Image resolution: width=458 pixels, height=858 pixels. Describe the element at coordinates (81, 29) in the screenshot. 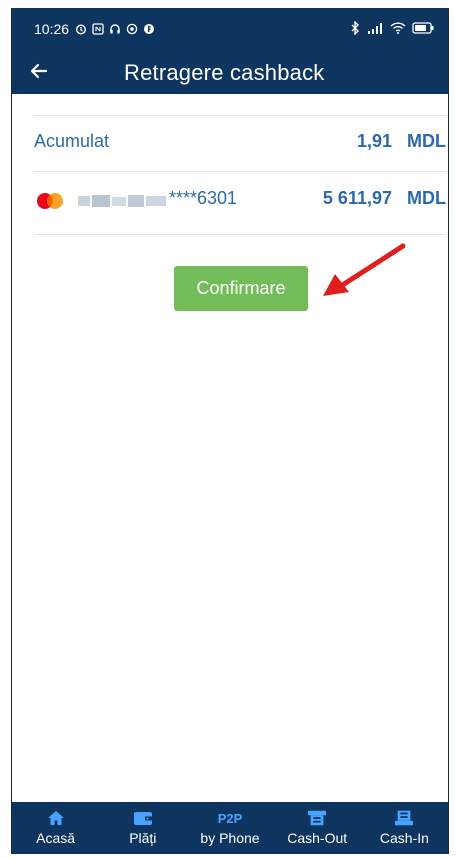

I see `alarm-icon` at that location.